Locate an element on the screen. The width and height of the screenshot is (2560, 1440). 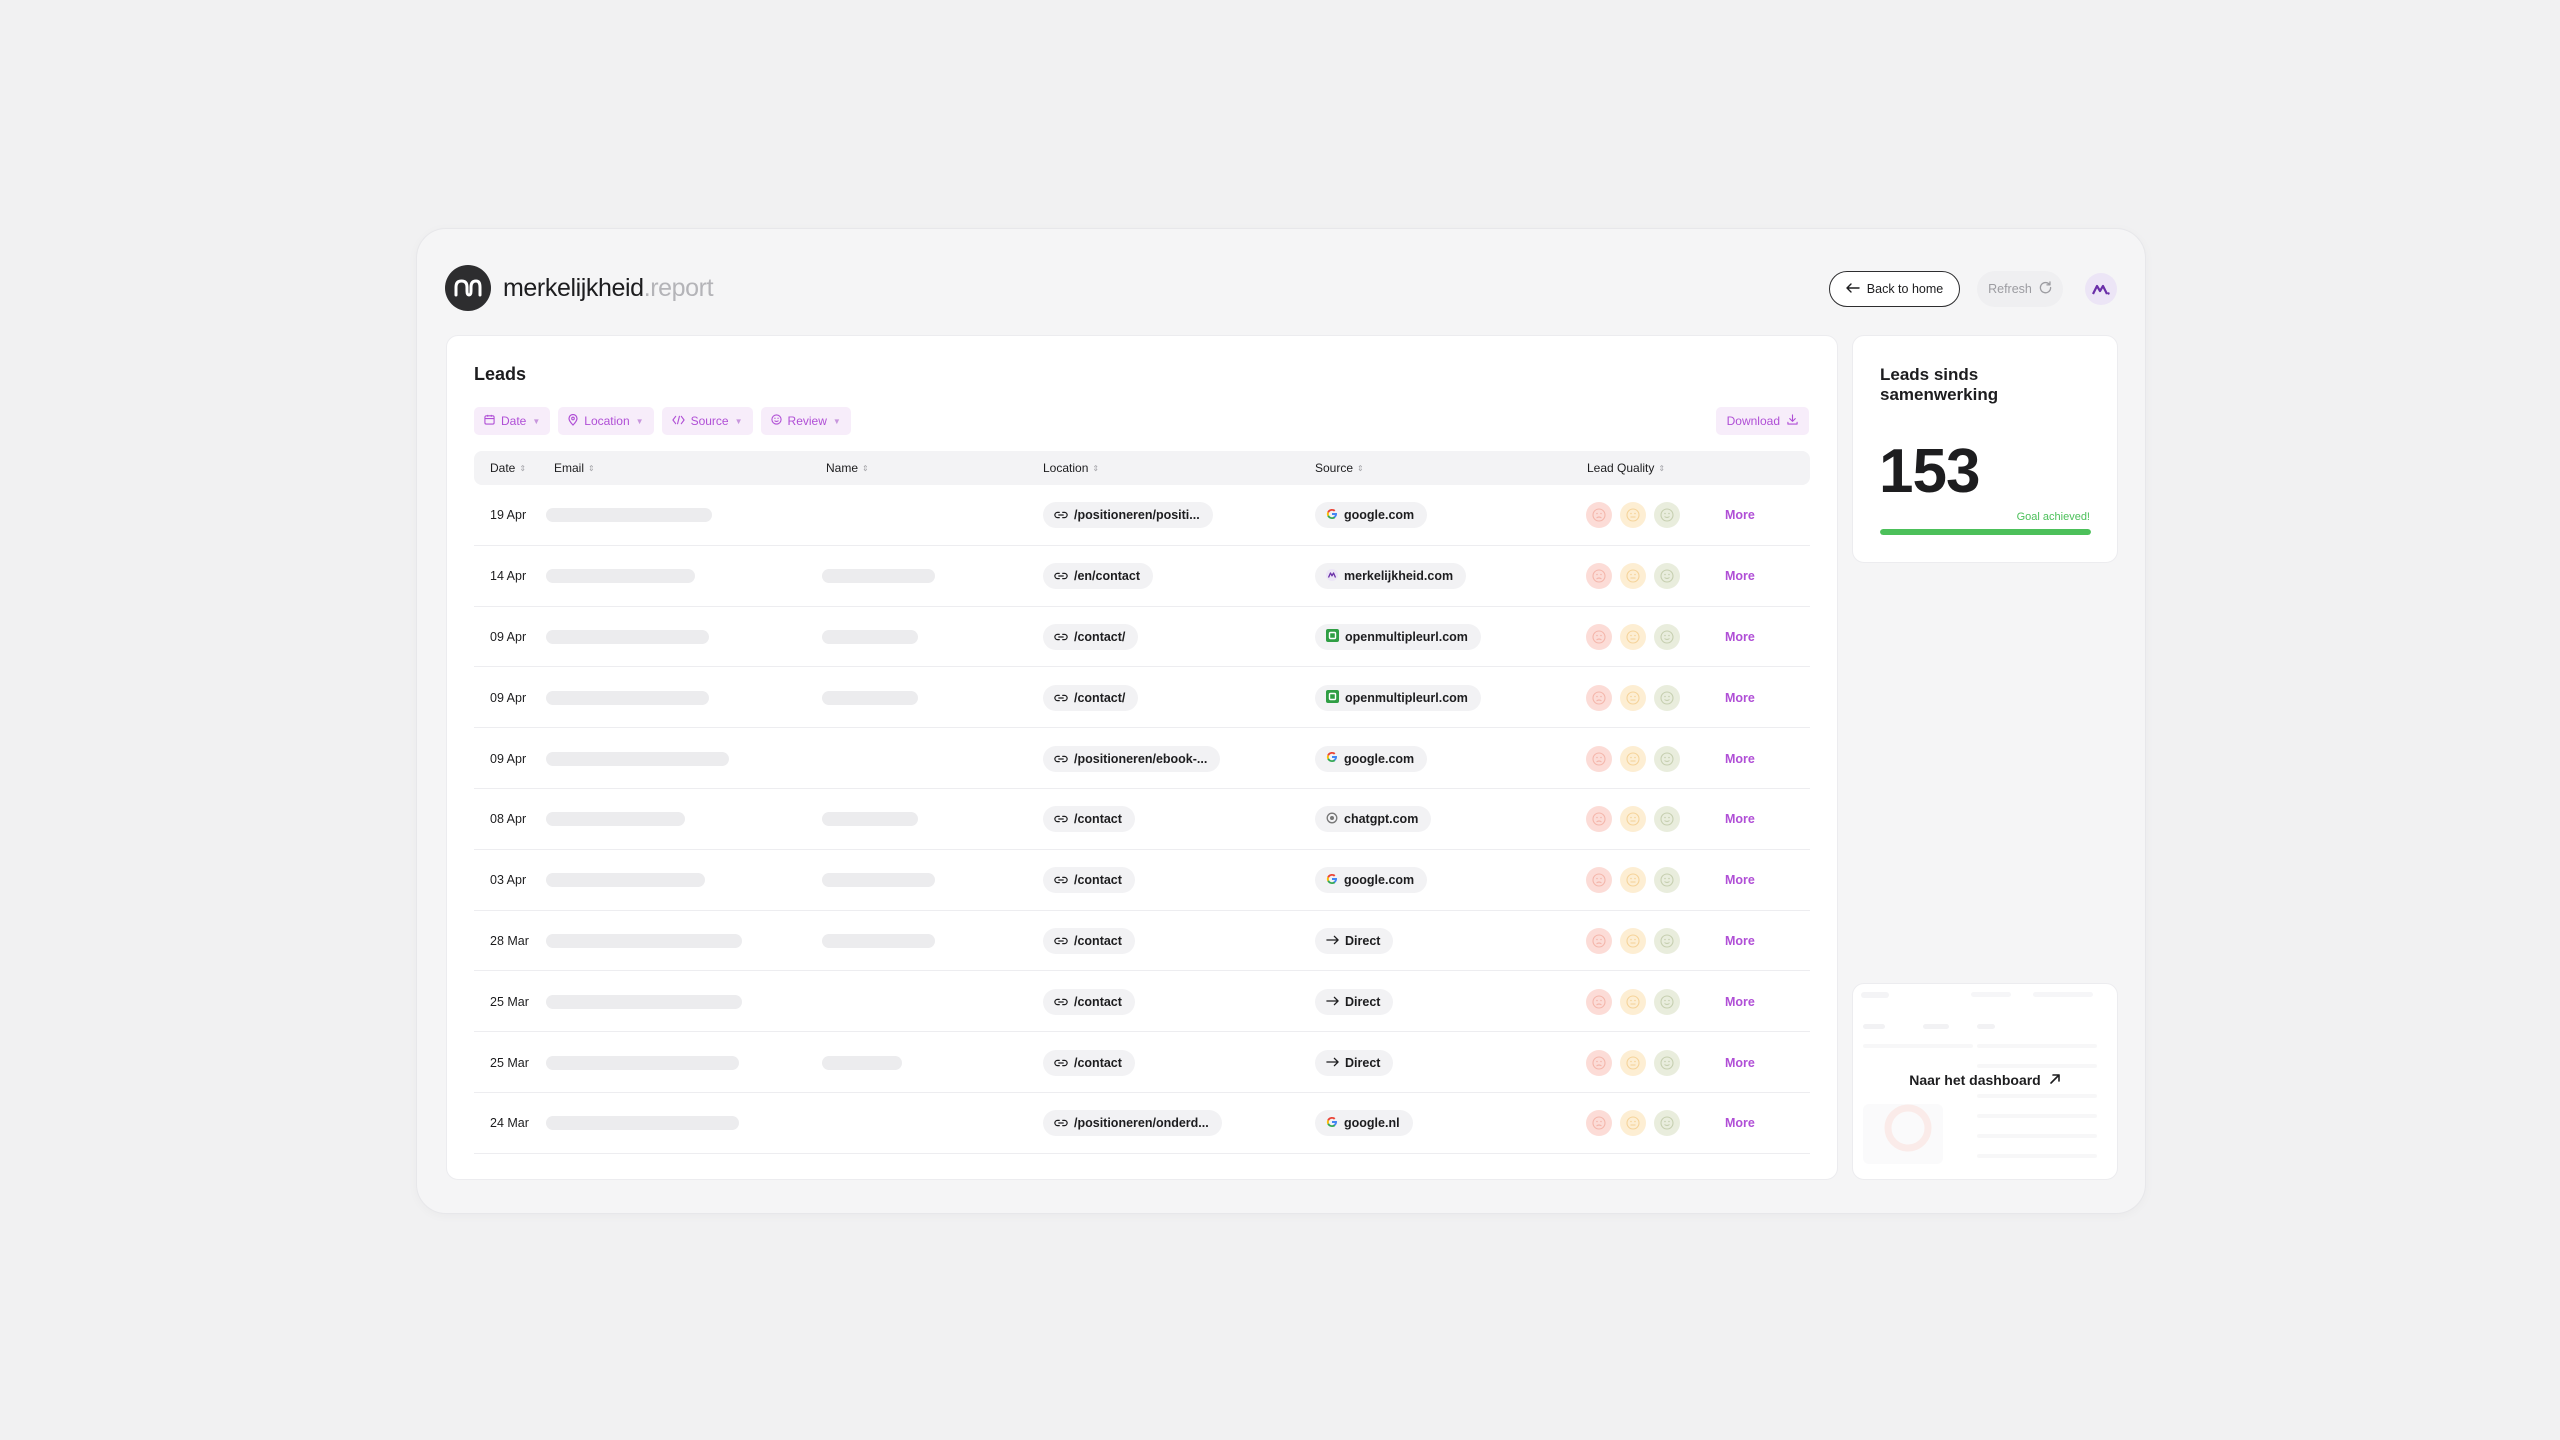
column-header-source: Source ⇕ is located at coordinates (1339, 468).